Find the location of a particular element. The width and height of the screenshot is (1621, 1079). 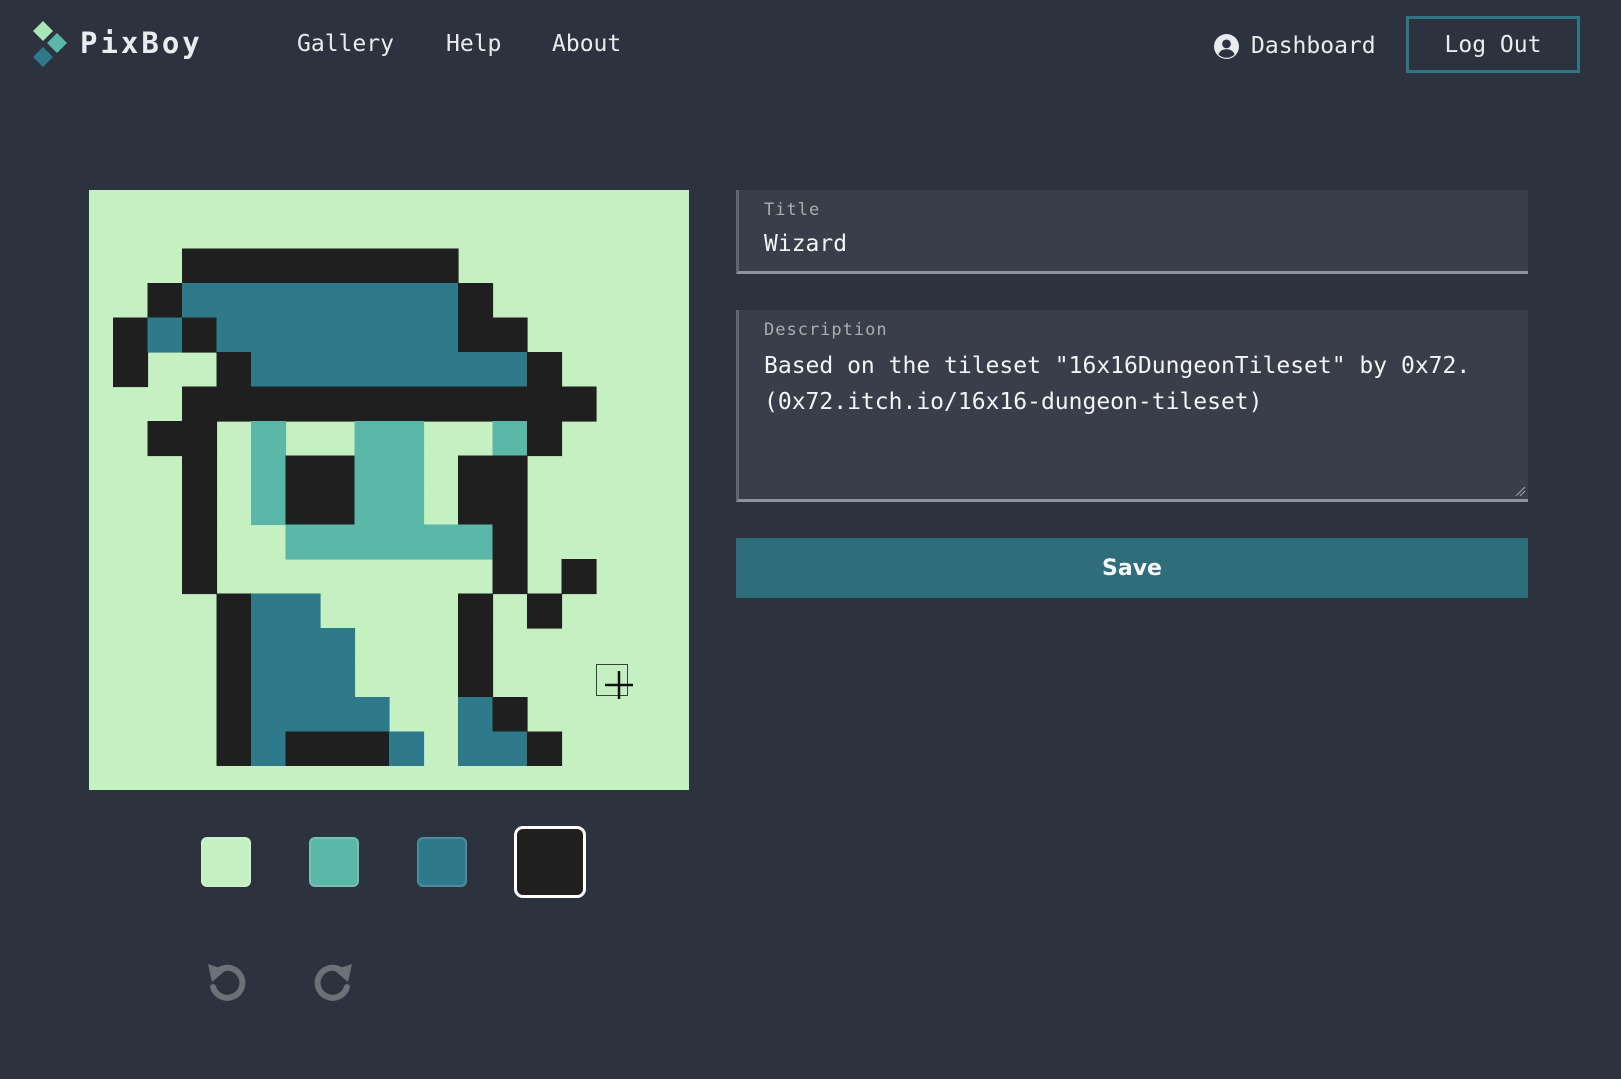

nav-link-help: Help is located at coordinates (473, 44).